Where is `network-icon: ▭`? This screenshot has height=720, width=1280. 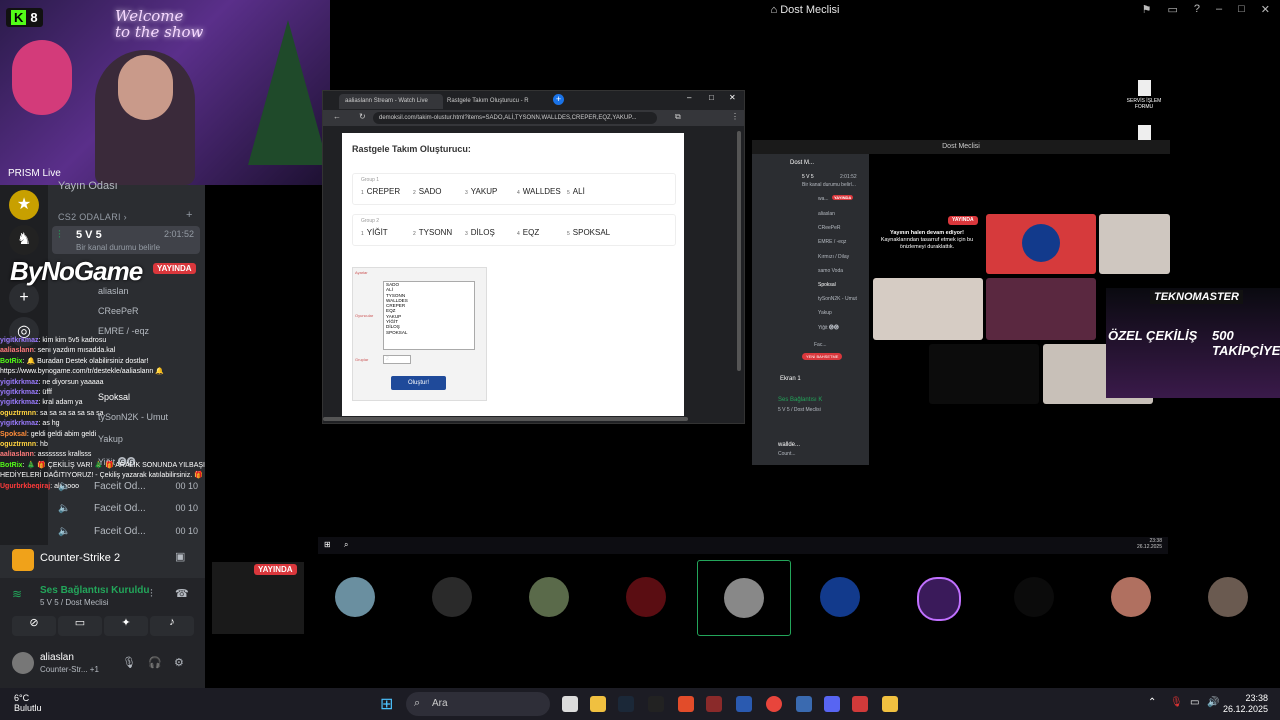
network-icon: ▭ is located at coordinates (1194, 702).